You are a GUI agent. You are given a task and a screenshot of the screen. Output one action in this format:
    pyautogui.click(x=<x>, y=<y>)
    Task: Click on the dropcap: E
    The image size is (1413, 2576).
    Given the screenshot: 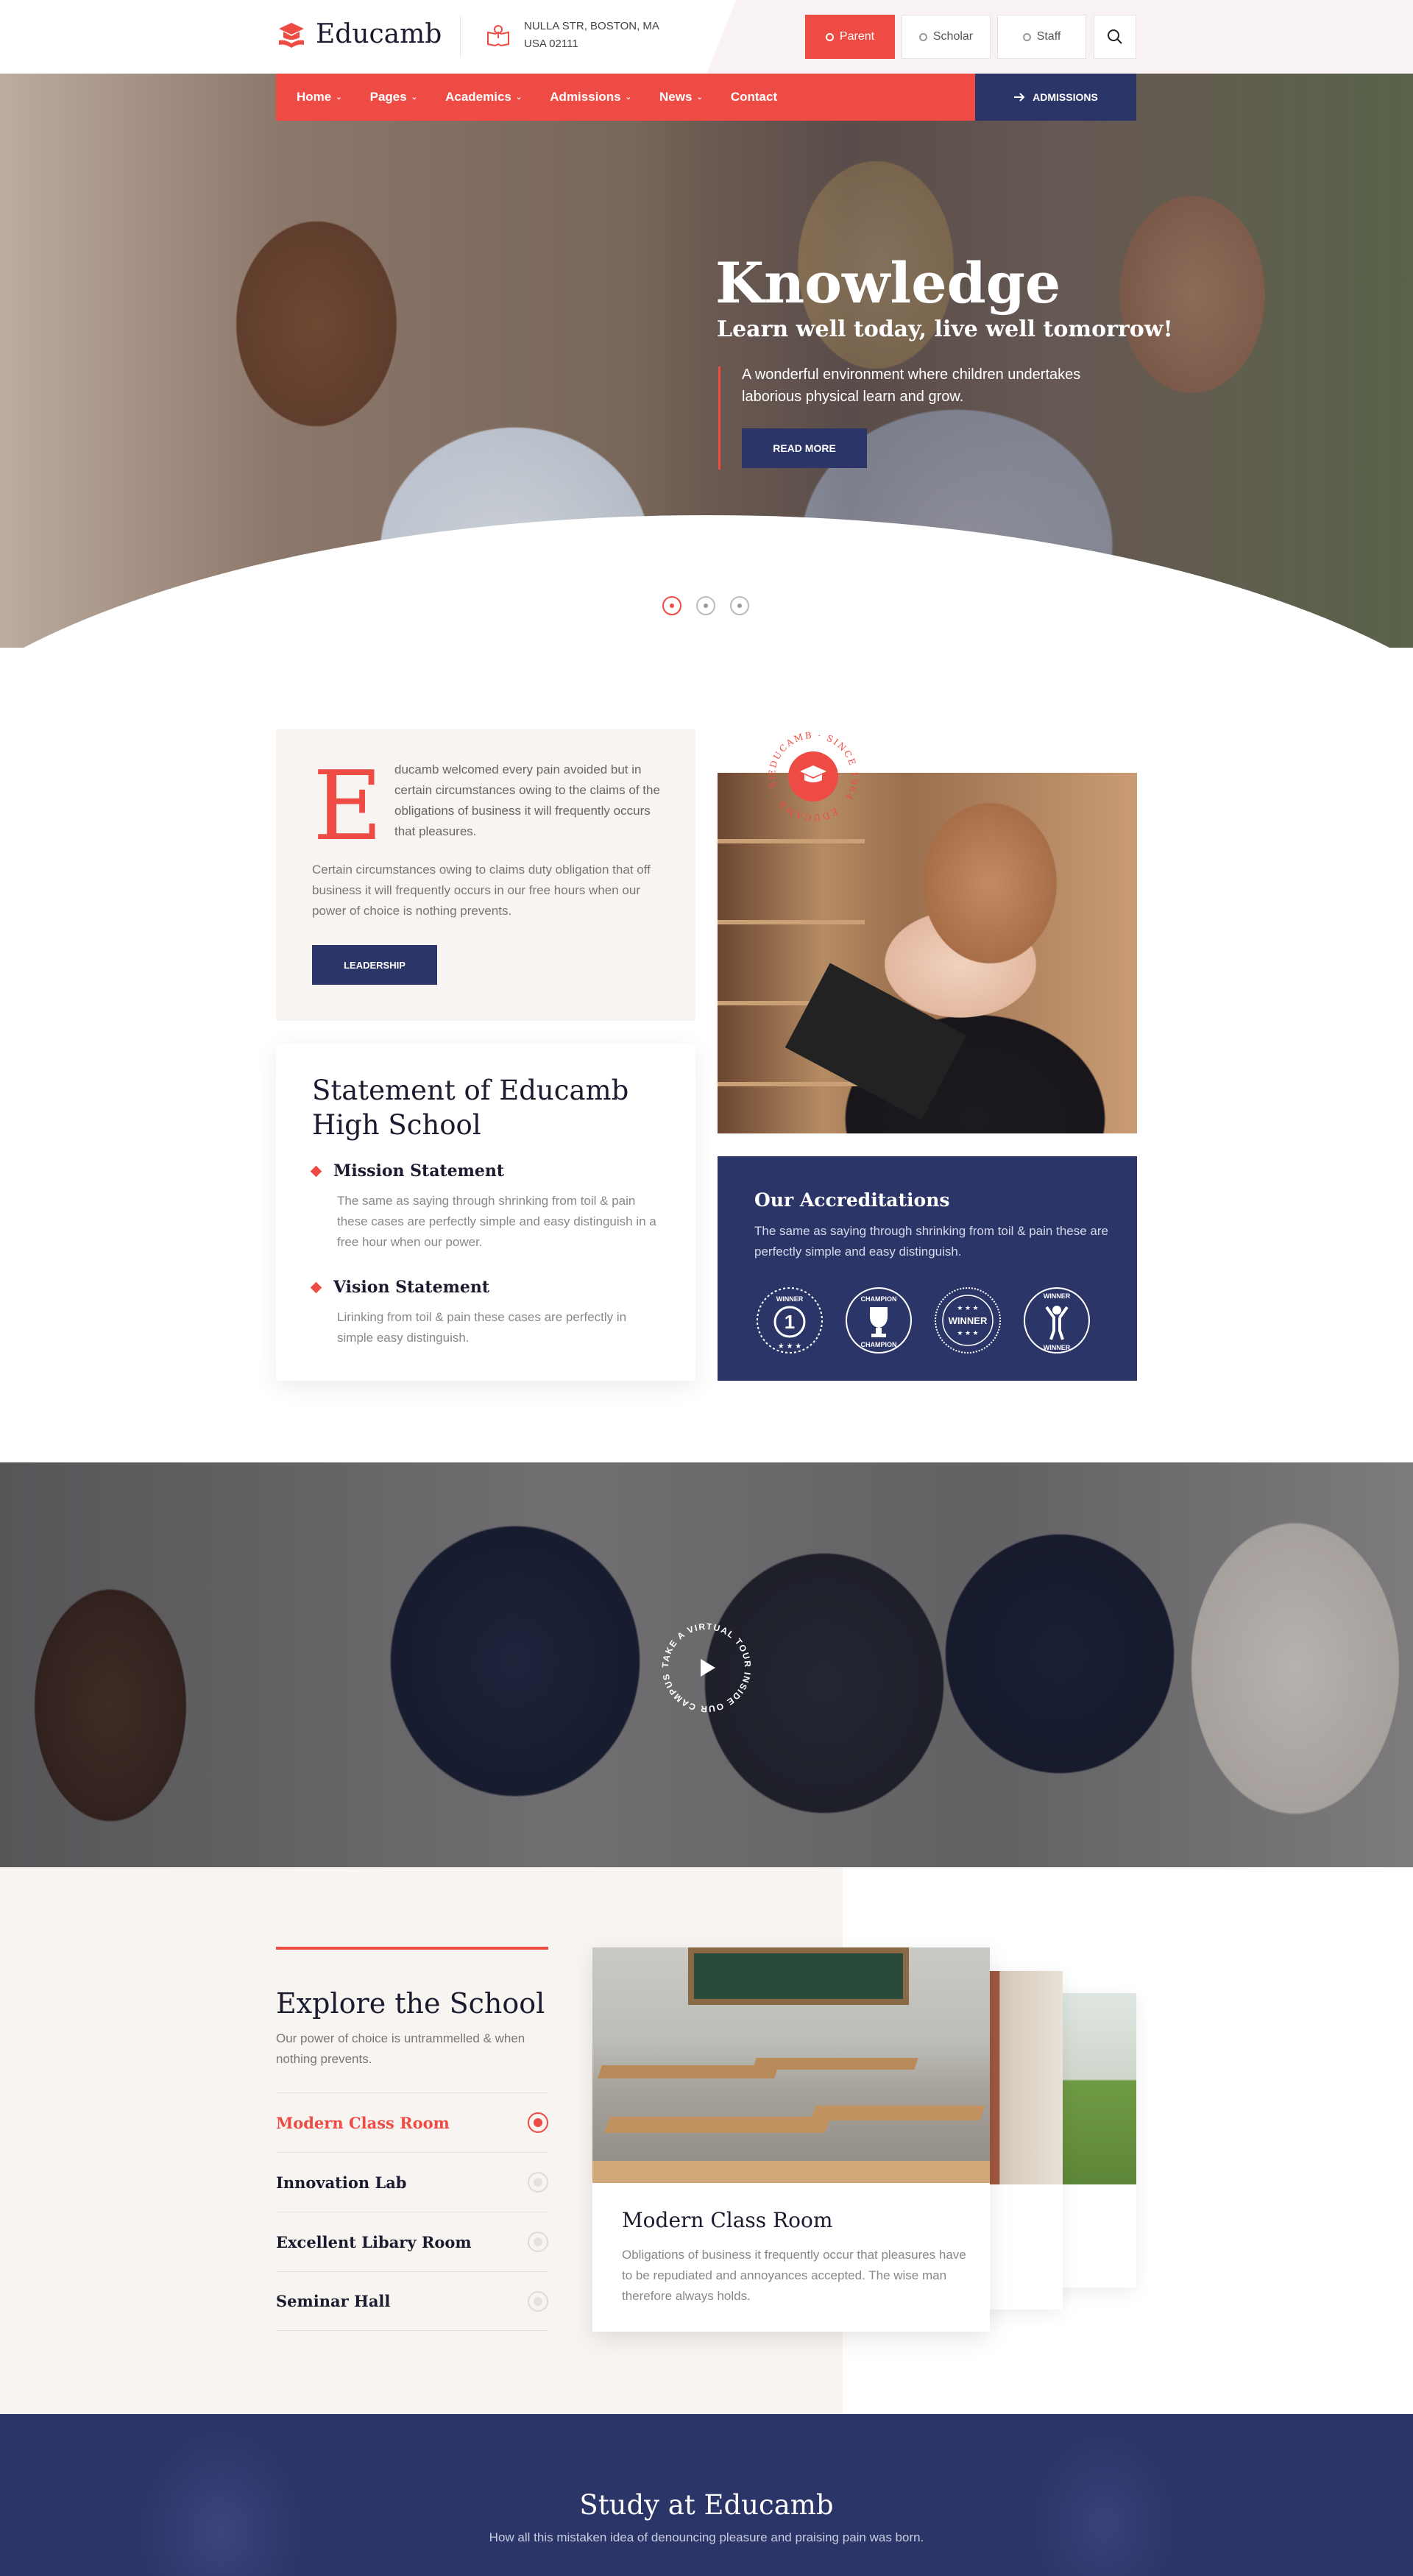 What is the action you would take?
    pyautogui.click(x=348, y=806)
    